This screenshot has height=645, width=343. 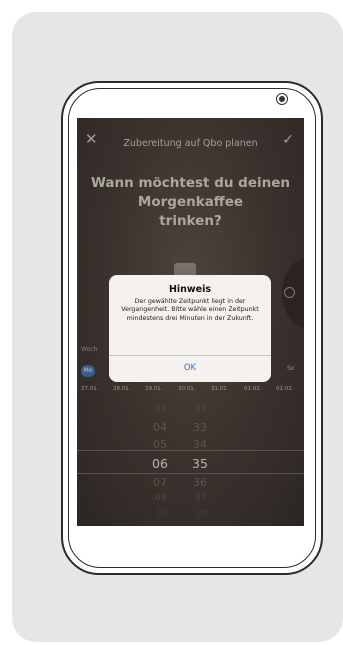 What do you see at coordinates (190, 289) in the screenshot?
I see `dialog-title: Hinweis` at bounding box center [190, 289].